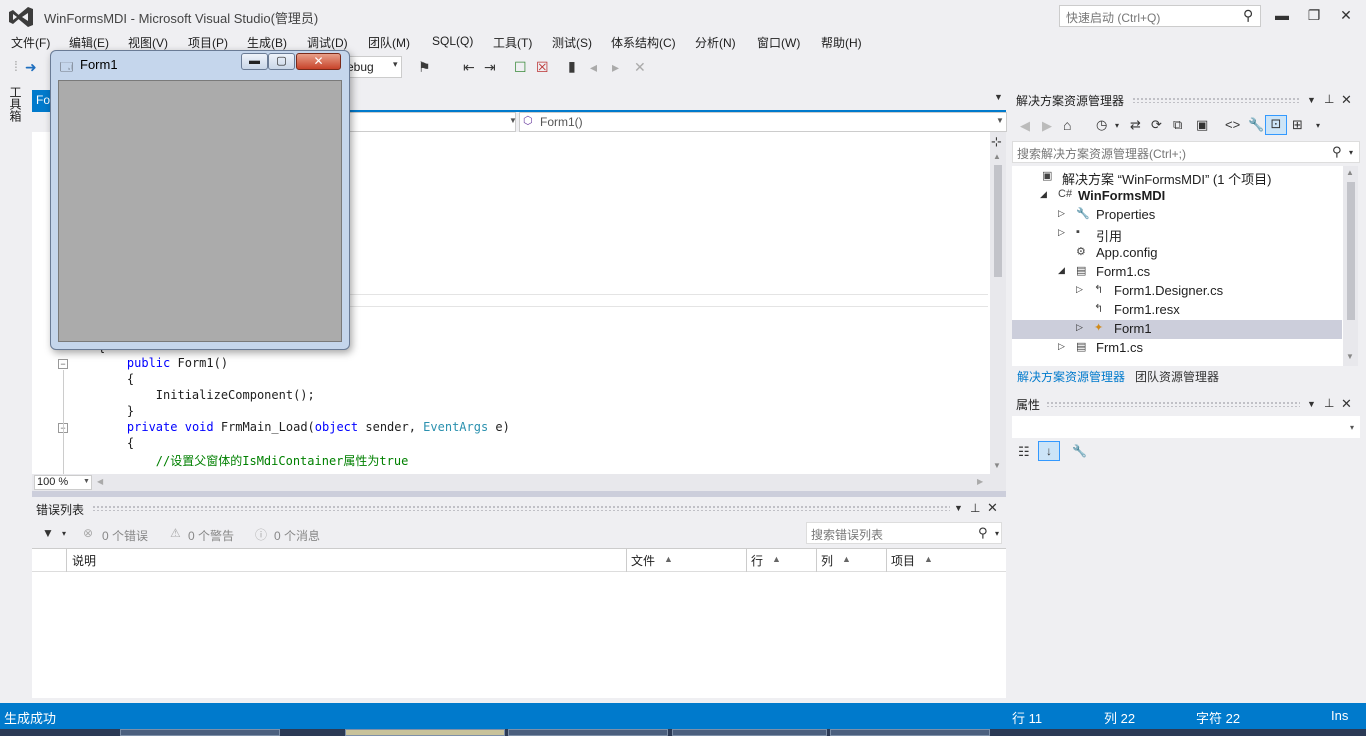 This screenshot has width=1366, height=736. What do you see at coordinates (254, 61) in the screenshot?
I see `form-minimize-button: ▬` at bounding box center [254, 61].